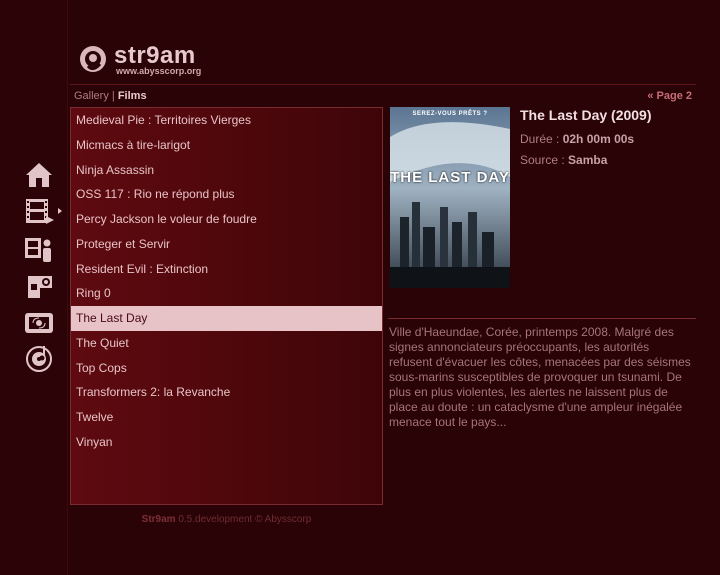  What do you see at coordinates (226, 442) in the screenshot?
I see `film-list-item: Vinyan` at bounding box center [226, 442].